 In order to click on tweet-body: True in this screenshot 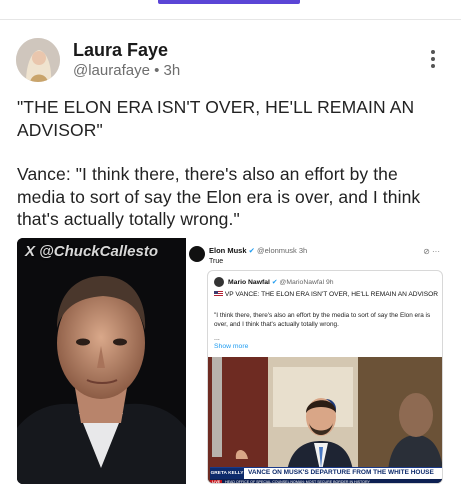, I will do `click(216, 261)`.